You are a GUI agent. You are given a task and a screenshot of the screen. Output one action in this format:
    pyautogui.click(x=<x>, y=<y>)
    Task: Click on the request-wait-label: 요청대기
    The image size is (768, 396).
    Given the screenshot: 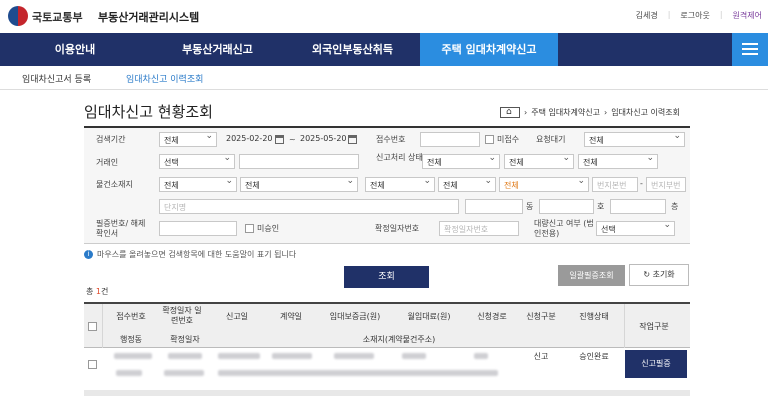 What is the action you would take?
    pyautogui.click(x=551, y=139)
    